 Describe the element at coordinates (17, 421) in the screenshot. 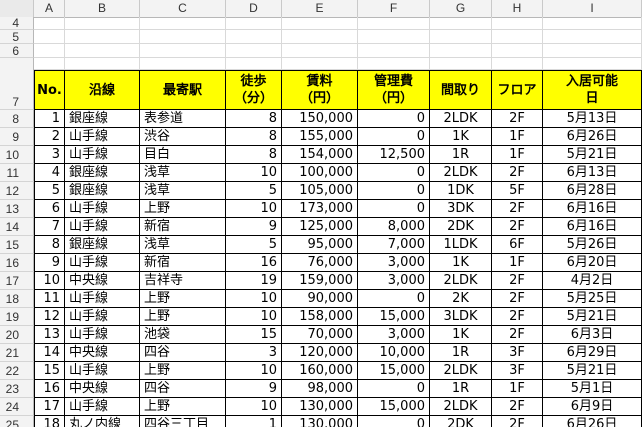

I see `row-header-25: 25` at that location.